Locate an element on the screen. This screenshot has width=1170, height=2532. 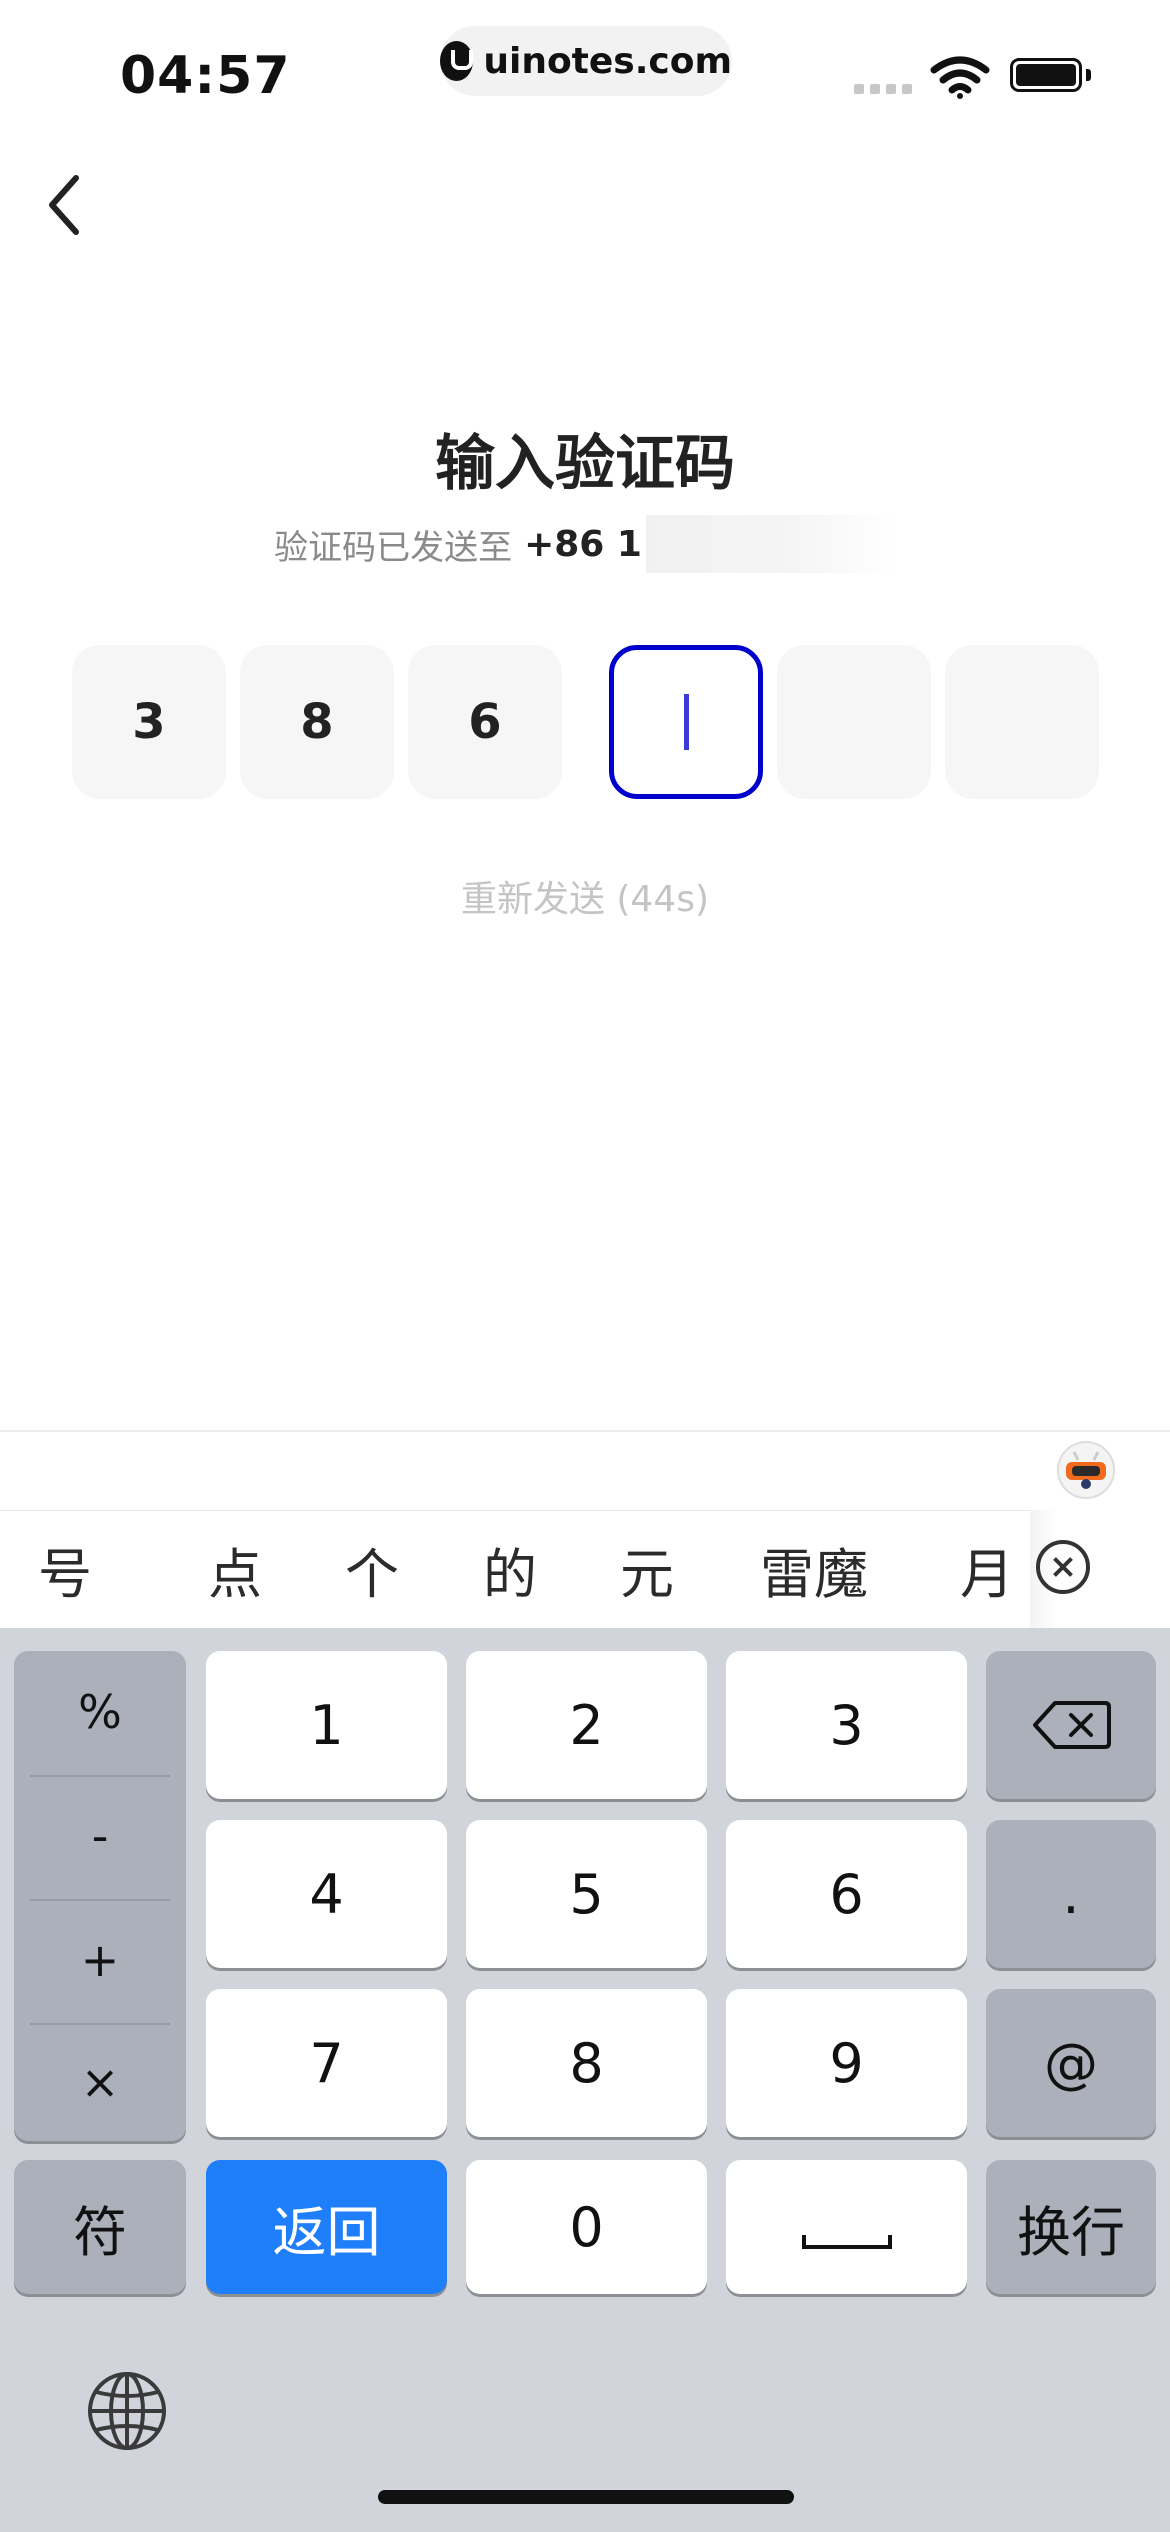
candidate-3: 个 is located at coordinates (372, 1569).